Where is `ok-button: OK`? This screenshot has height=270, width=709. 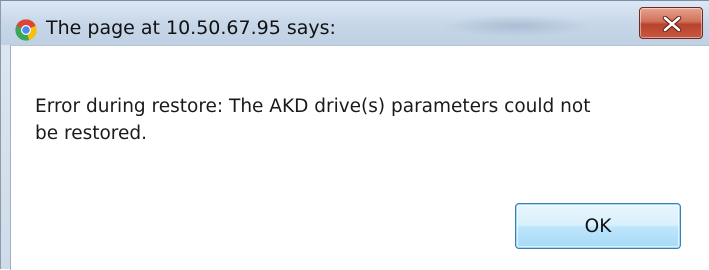 ok-button: OK is located at coordinates (598, 226).